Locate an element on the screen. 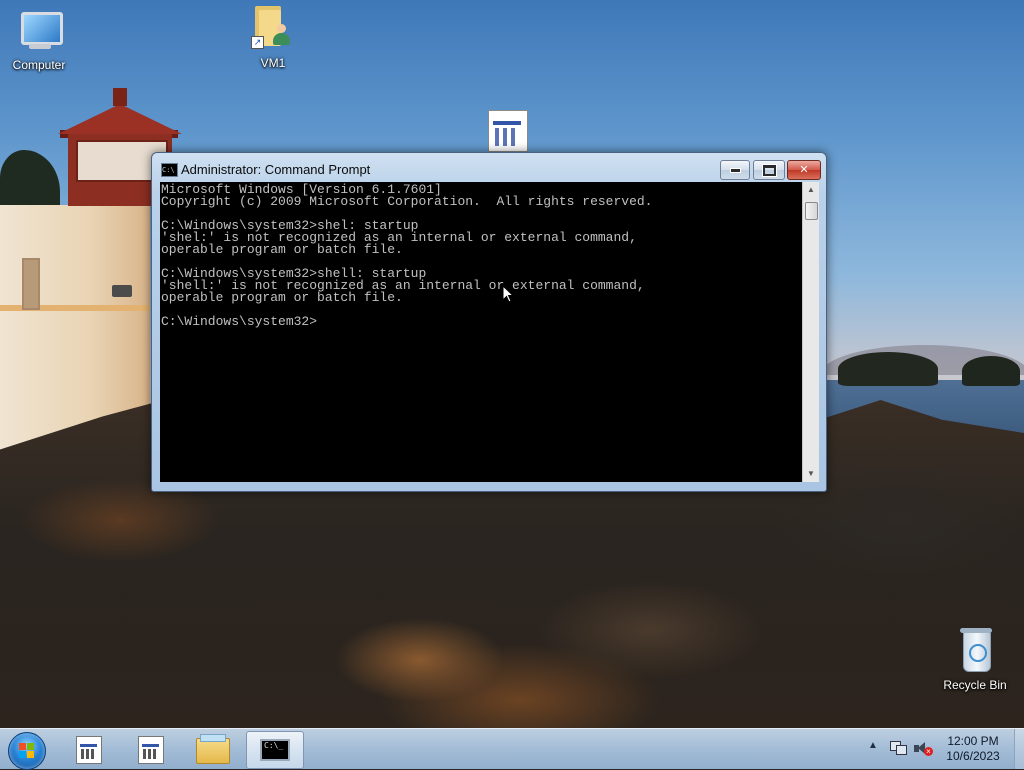 Image resolution: width=1024 pixels, height=770 pixels. minimize-icon is located at coordinates (735, 170).